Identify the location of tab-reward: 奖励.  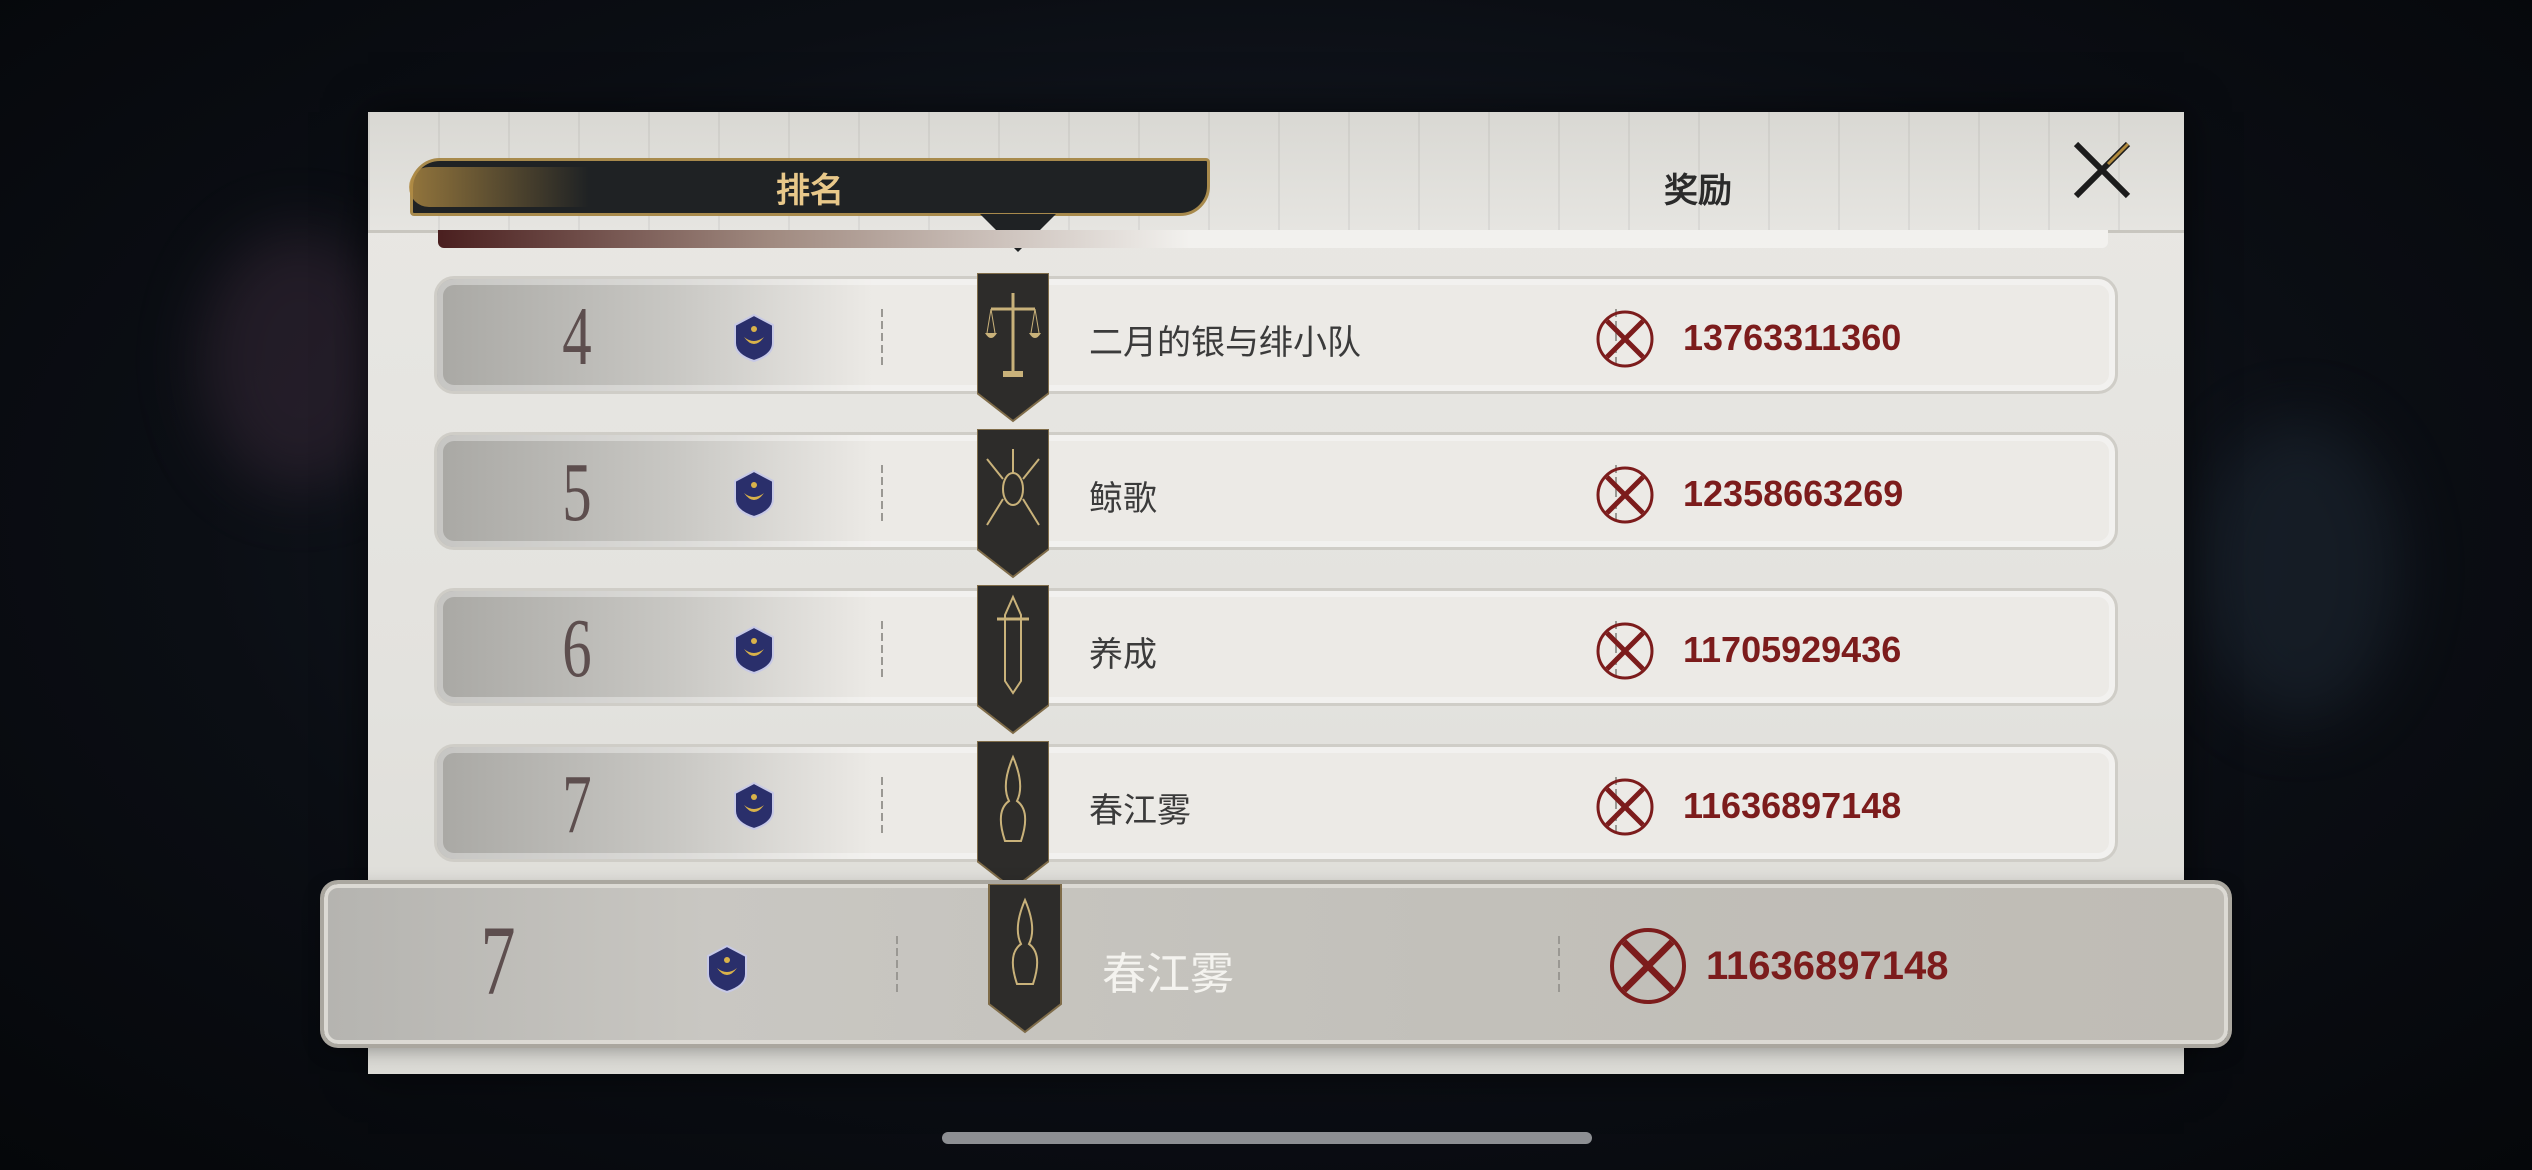
(1698, 187).